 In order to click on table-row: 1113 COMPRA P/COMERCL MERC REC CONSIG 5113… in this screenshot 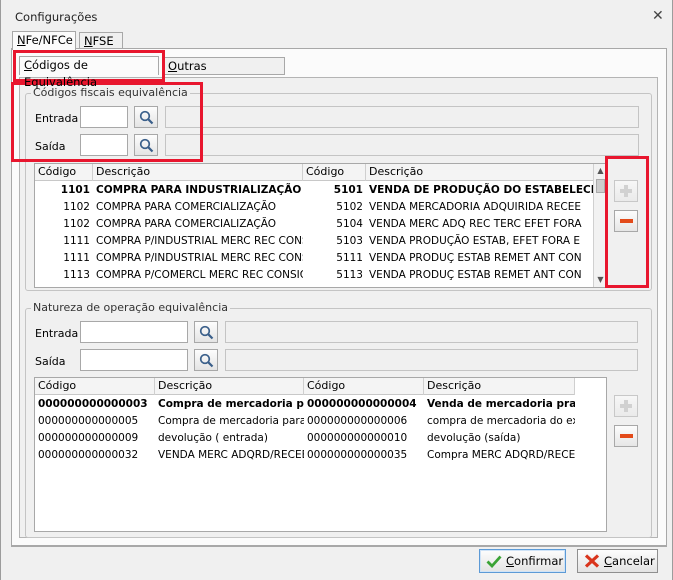, I will do `click(314, 275)`.